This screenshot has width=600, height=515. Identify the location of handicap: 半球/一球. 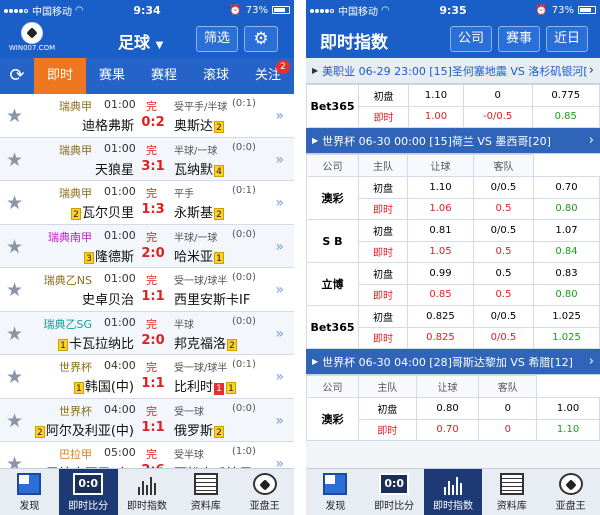
(196, 151).